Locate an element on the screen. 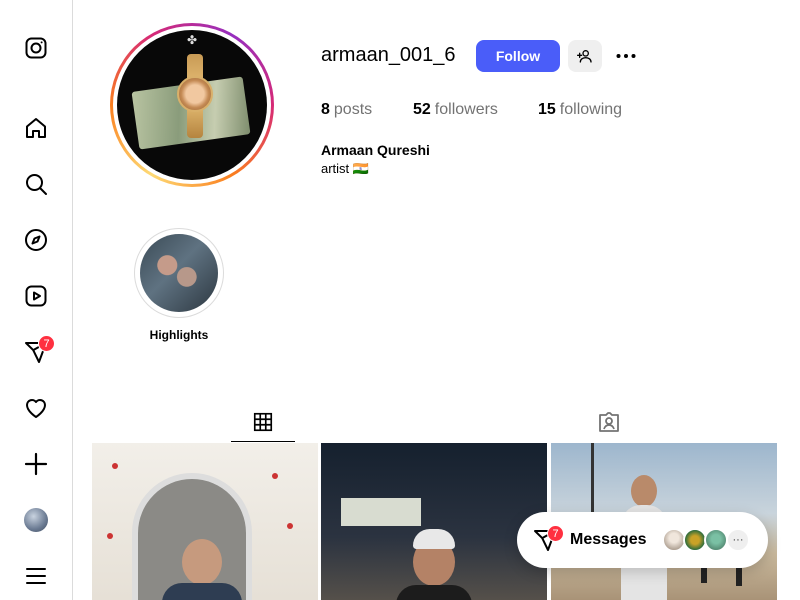 The height and width of the screenshot is (600, 800). more-conversations: ··· is located at coordinates (738, 540).